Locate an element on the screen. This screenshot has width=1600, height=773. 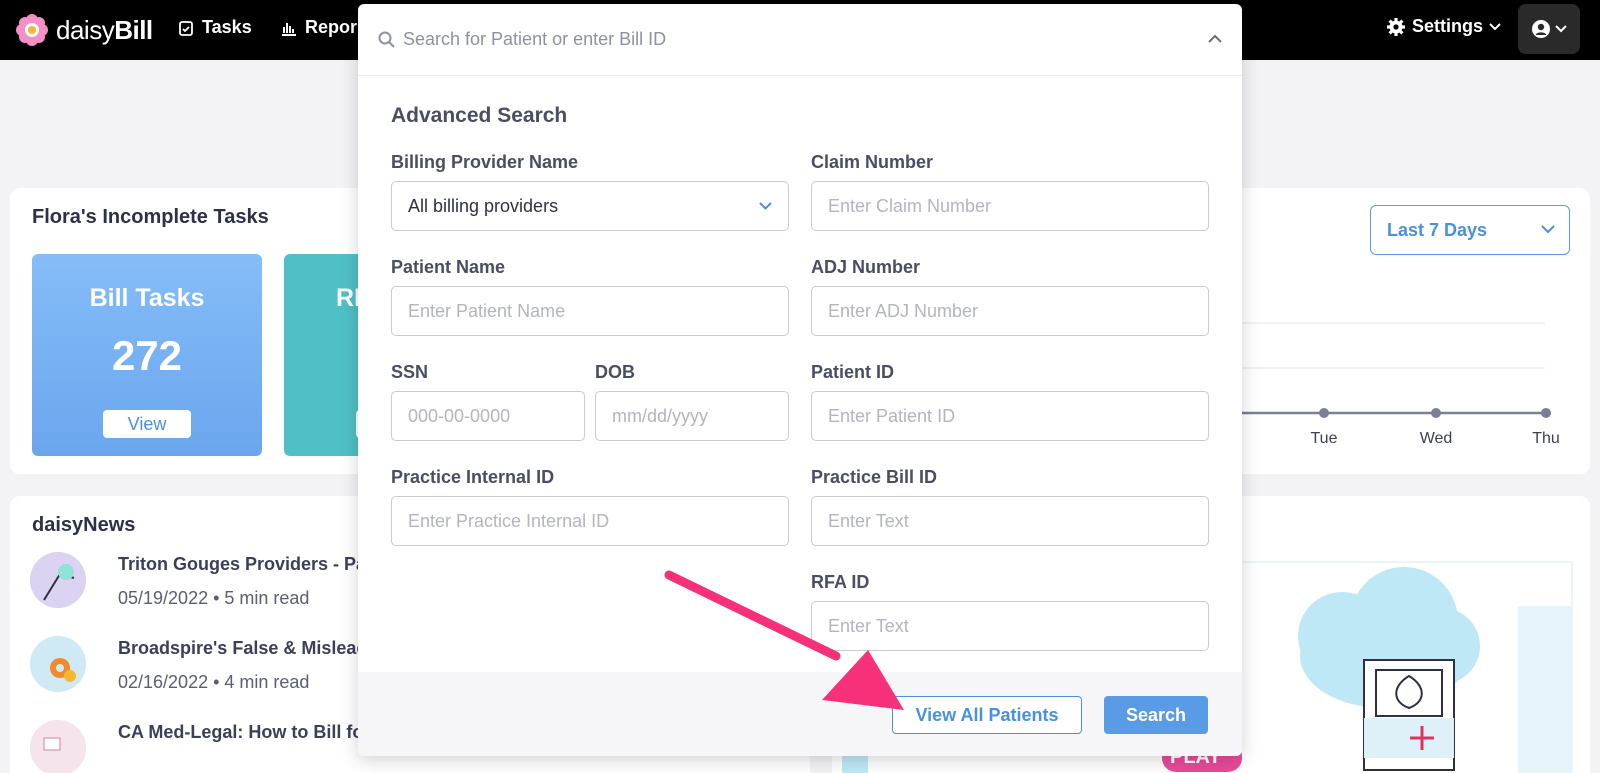
settings-label: Settings is located at coordinates (1448, 26).